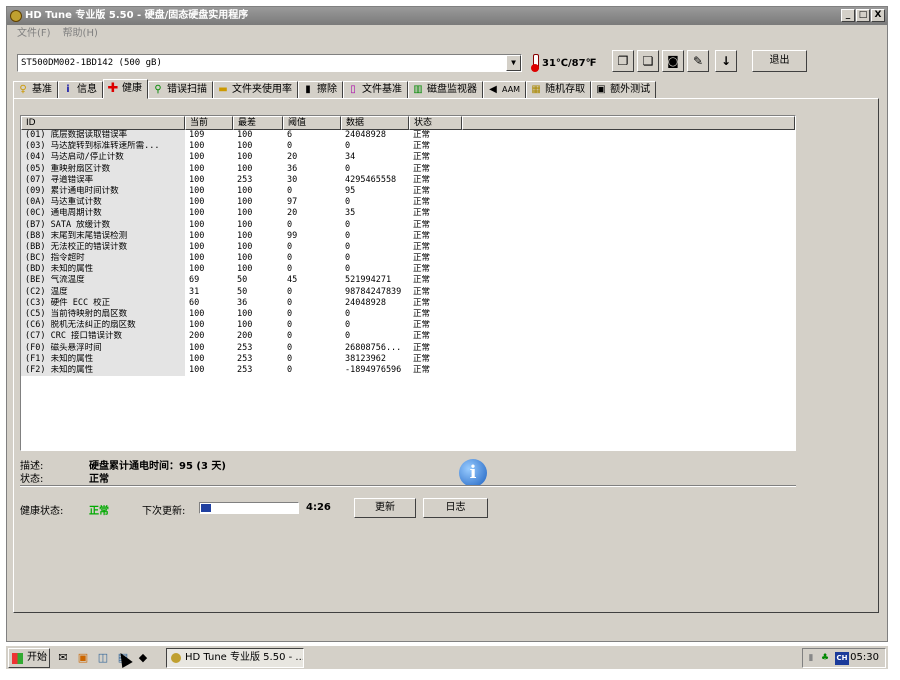  What do you see at coordinates (241, 236) in the screenshot?
I see `table-row: (B8) 末尾到末尾错误检测 100 100 99 0 正常` at bounding box center [241, 236].